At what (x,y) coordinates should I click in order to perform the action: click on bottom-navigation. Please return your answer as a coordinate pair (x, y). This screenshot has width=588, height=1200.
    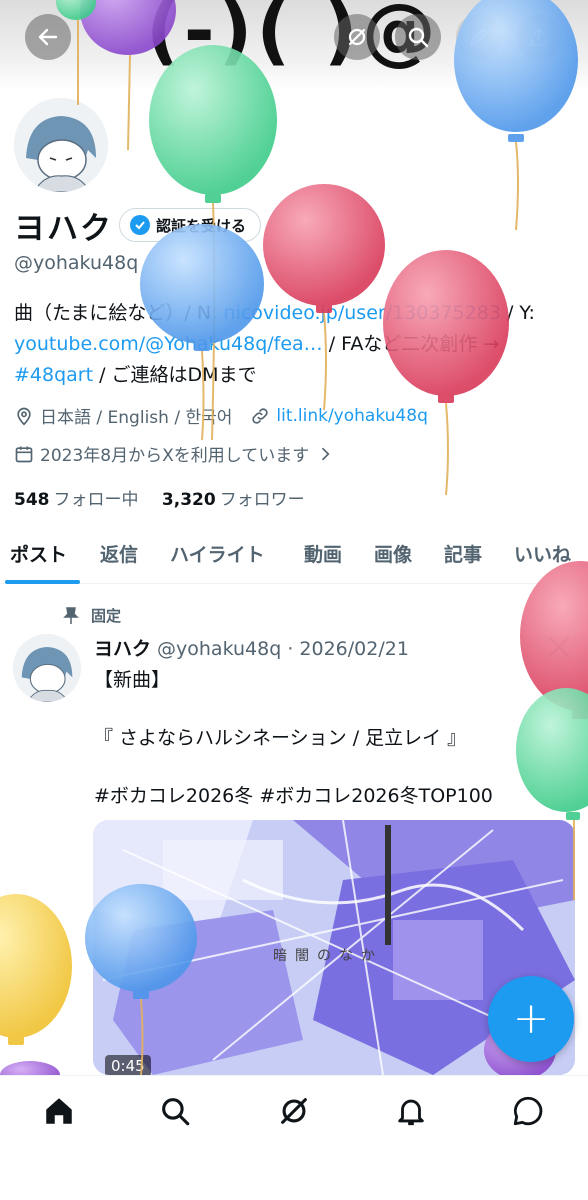
    Looking at the image, I should click on (294, 1137).